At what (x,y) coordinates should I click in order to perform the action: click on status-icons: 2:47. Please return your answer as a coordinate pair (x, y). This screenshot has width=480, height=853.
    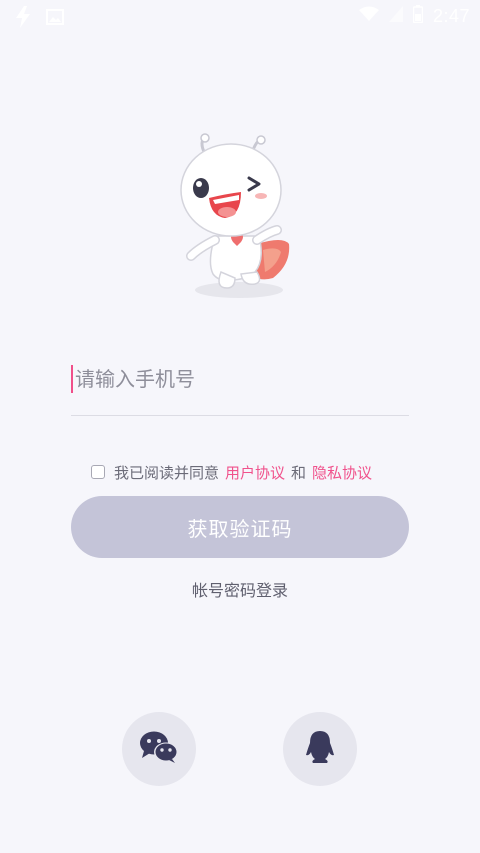
    Looking at the image, I should click on (414, 16).